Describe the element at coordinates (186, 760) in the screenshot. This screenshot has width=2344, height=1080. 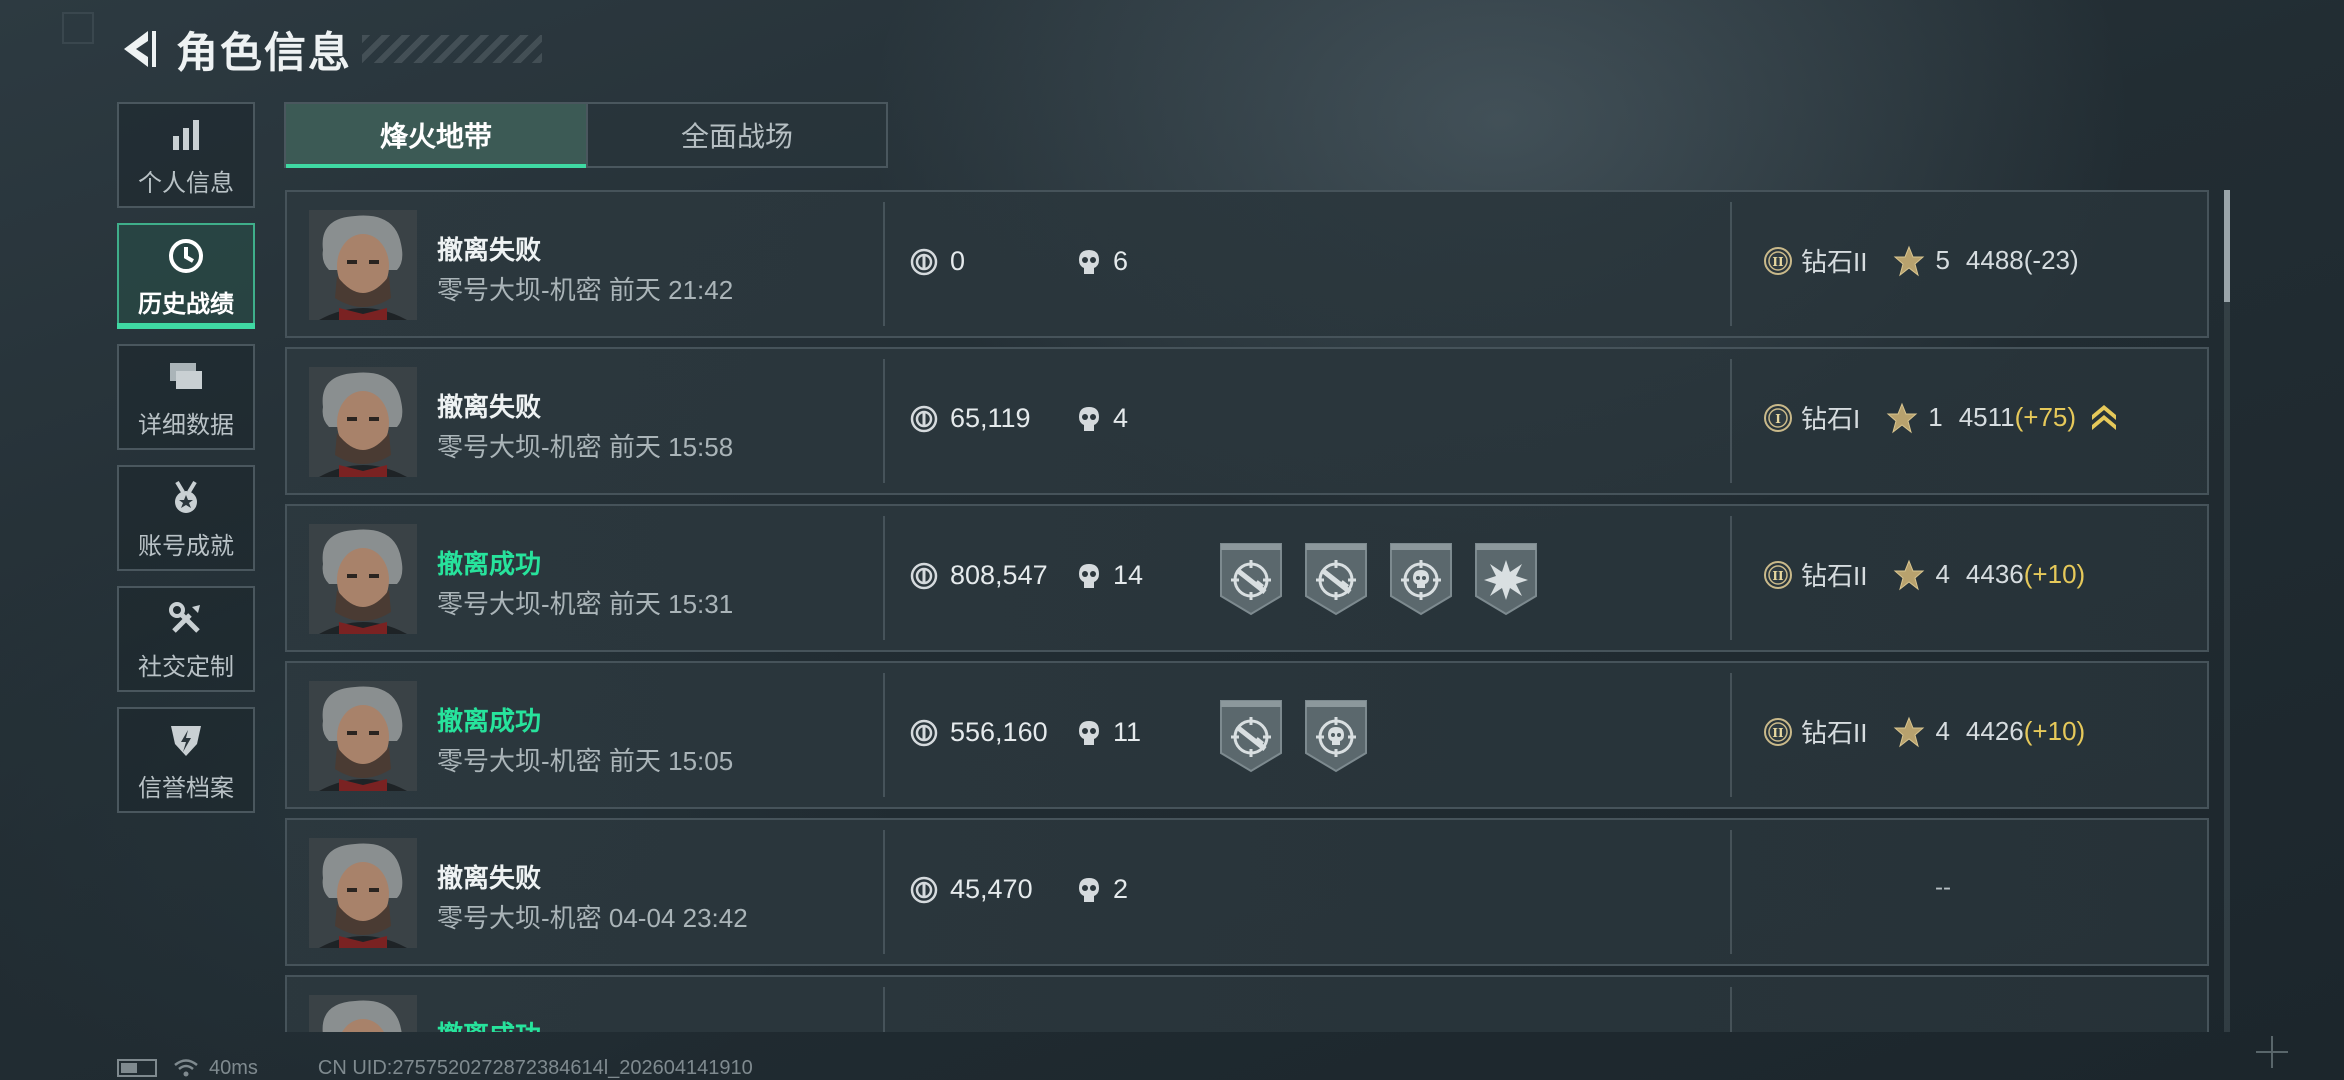
I see `sidebar-item-credit-record: 信誉档案` at that location.